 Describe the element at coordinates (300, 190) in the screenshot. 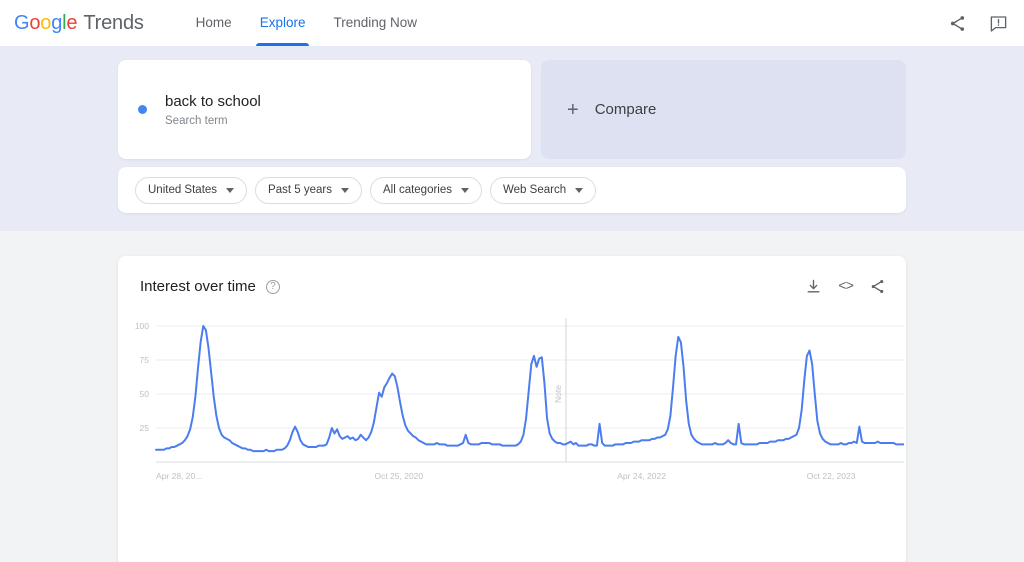

I see `filter-time-range-label: Past 5 years` at that location.